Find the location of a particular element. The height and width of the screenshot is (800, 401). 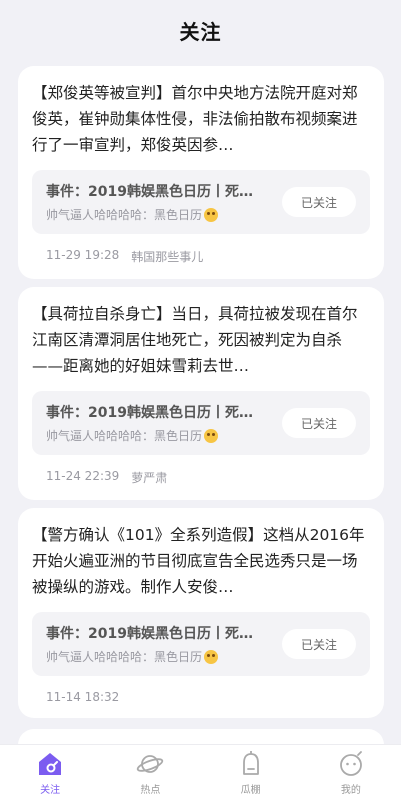

card-meta: 11-29 19:28 韩国那些事儿 is located at coordinates (201, 256).